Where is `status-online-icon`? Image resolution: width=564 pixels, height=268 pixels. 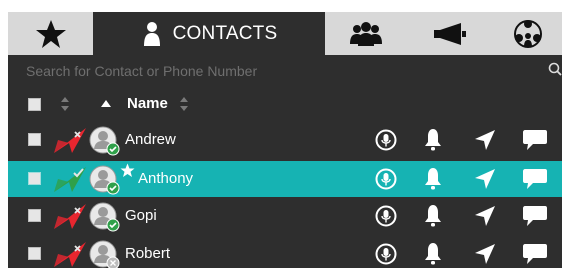
status-online-icon is located at coordinates (70, 181).